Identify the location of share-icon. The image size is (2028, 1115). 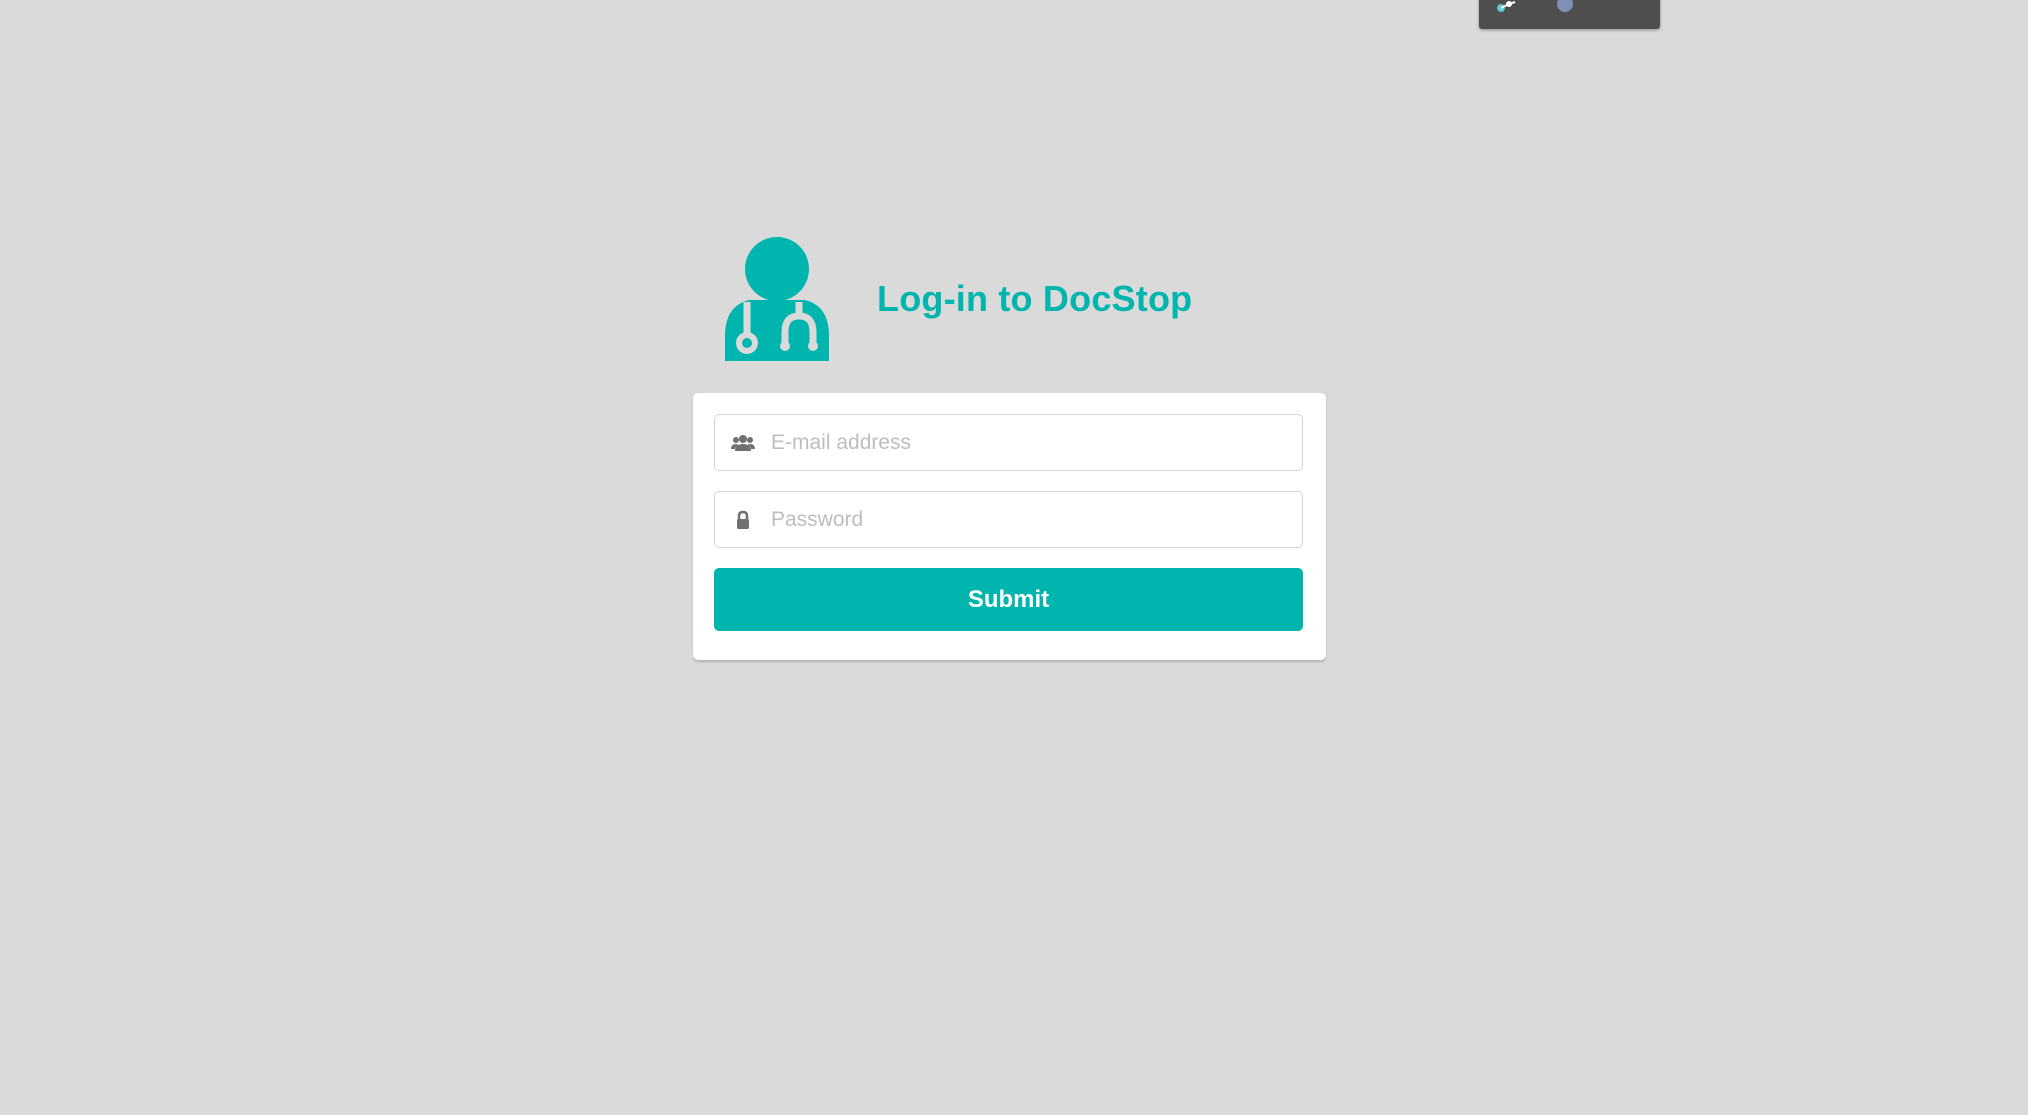
(1508, 8).